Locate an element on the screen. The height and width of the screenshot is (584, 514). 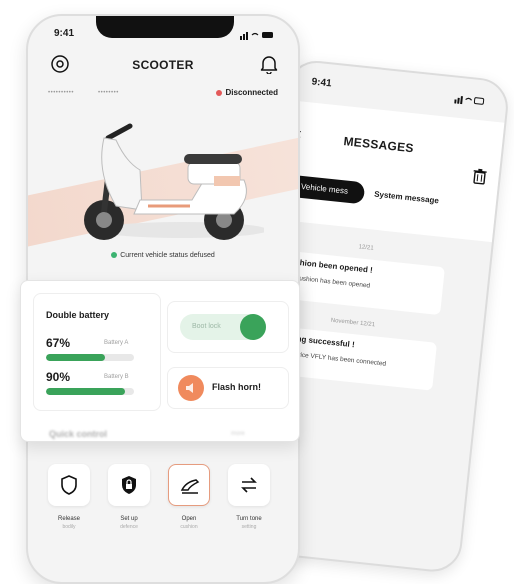
message-date: November 12/21 is located at coordinates (353, 323).